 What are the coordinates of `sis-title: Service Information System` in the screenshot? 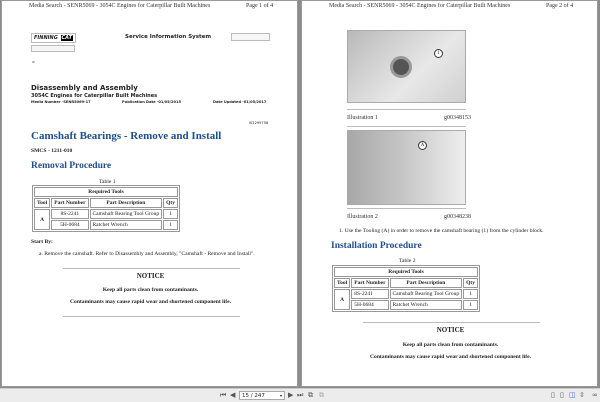 It's located at (168, 37).